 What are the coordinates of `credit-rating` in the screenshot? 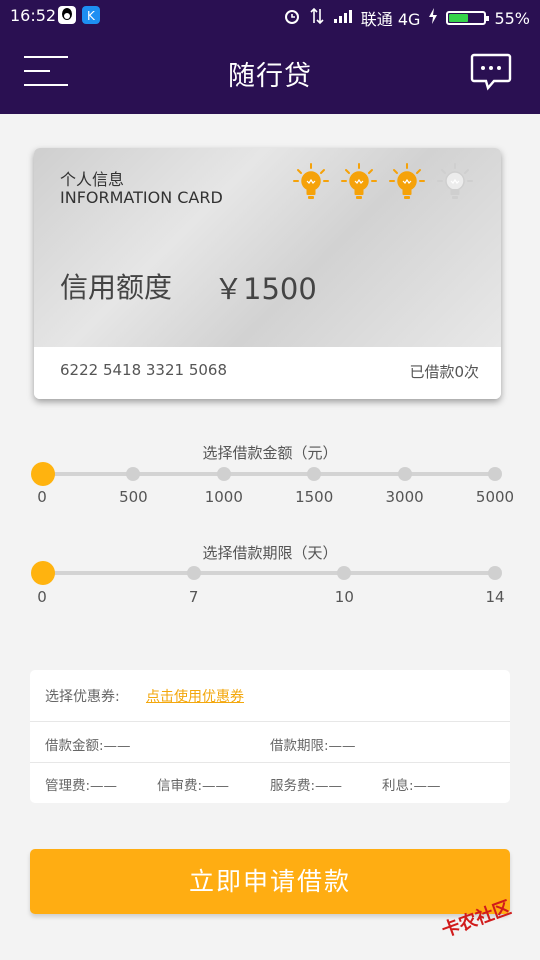 It's located at (383, 183).